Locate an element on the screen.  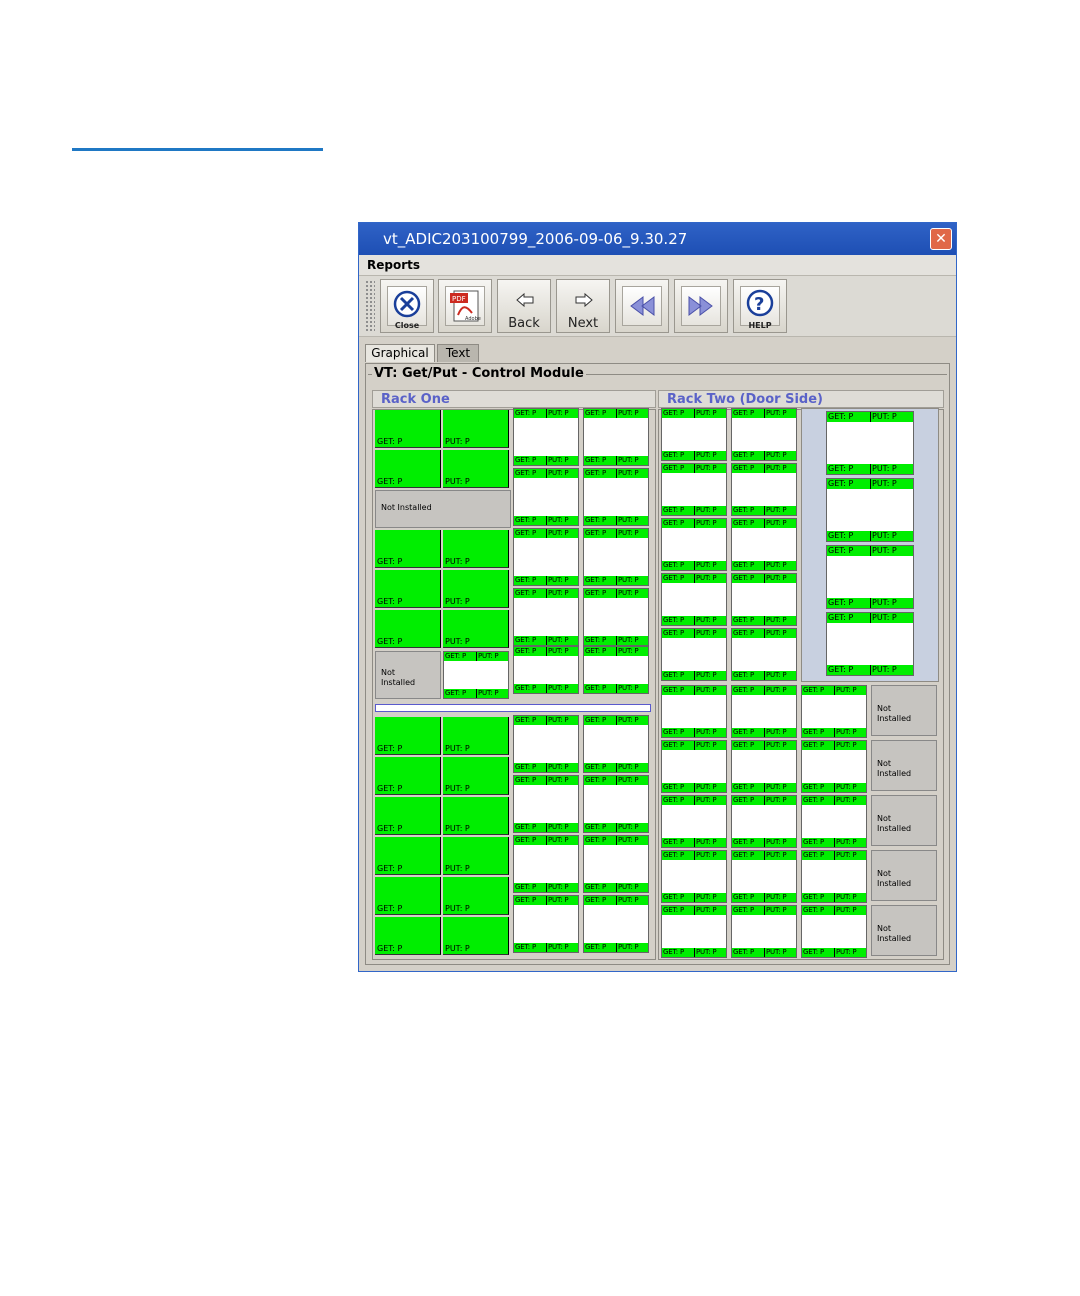
menu-reports: Reports is located at coordinates (393, 265).